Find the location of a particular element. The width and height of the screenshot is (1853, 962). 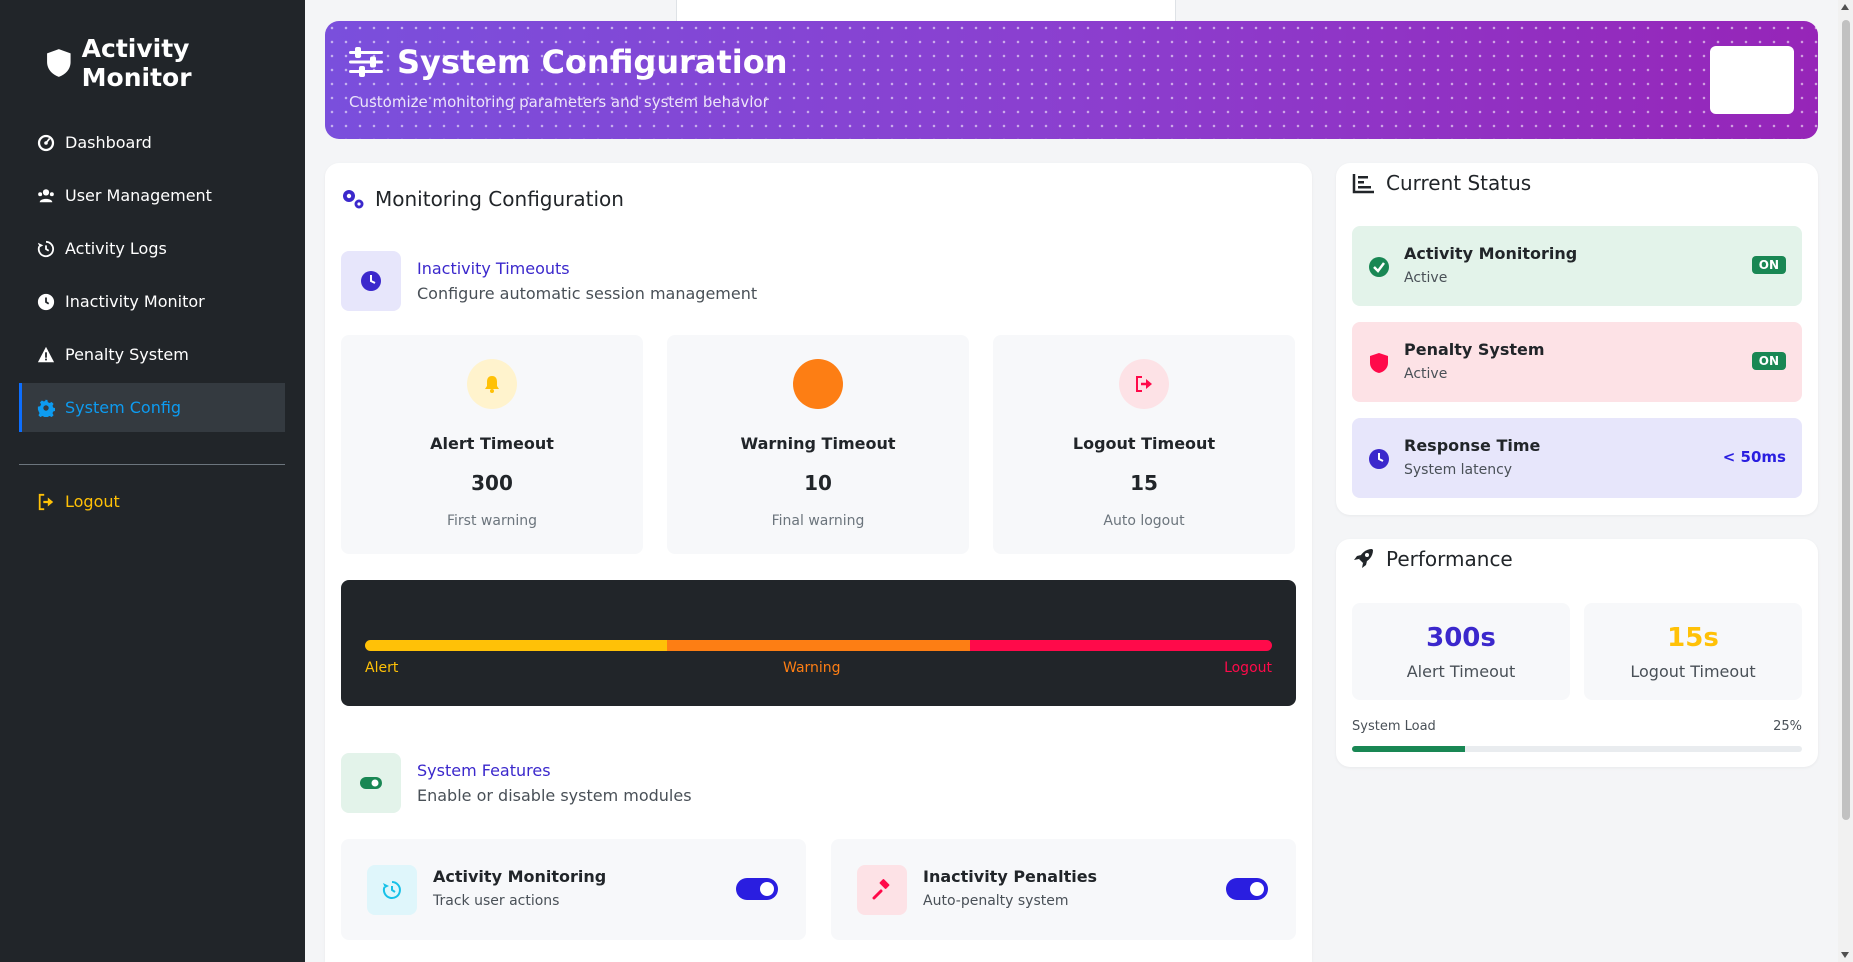

config-card-title-text: Monitoring Configuration is located at coordinates (499, 199).